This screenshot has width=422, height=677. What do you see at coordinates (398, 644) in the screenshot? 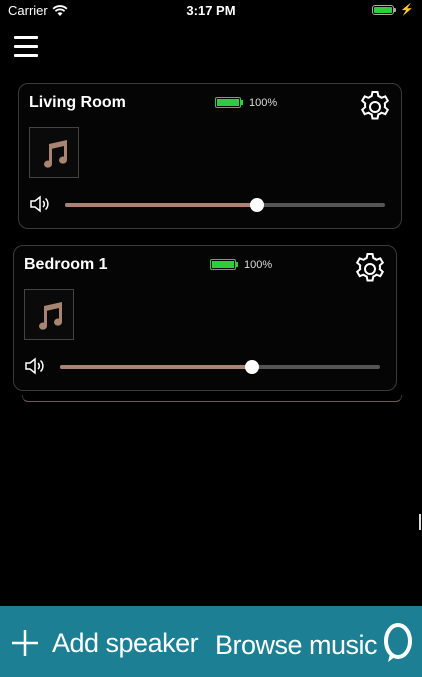
I see `alexa-icon` at bounding box center [398, 644].